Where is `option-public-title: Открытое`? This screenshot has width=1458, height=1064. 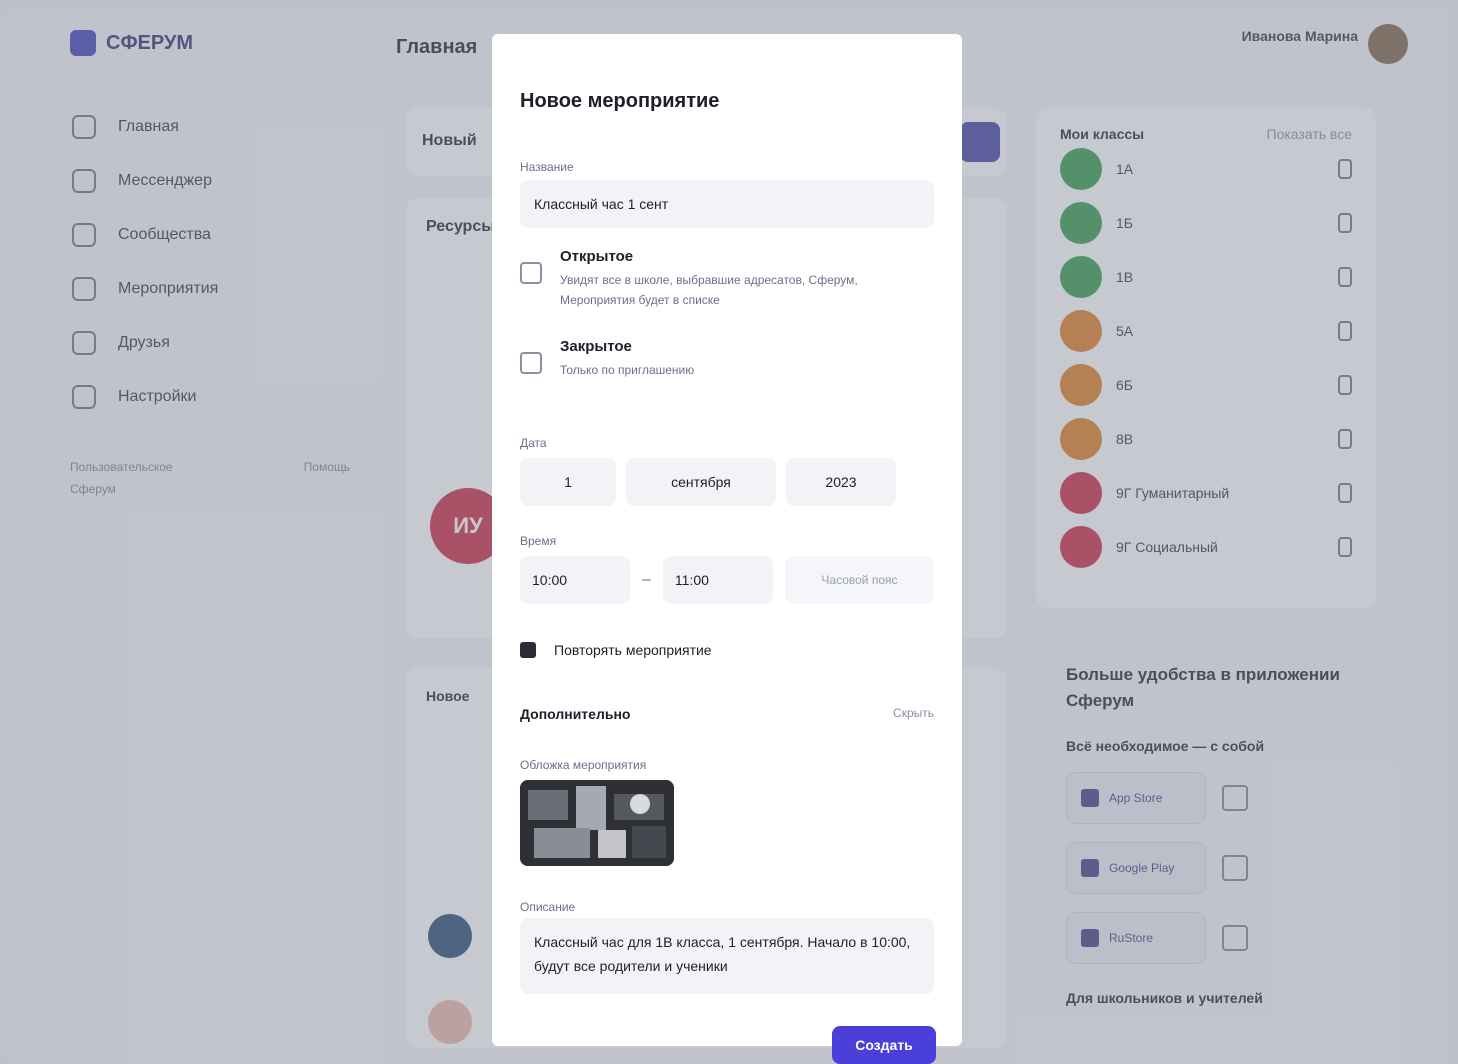
option-public-title: Открытое is located at coordinates (597, 256).